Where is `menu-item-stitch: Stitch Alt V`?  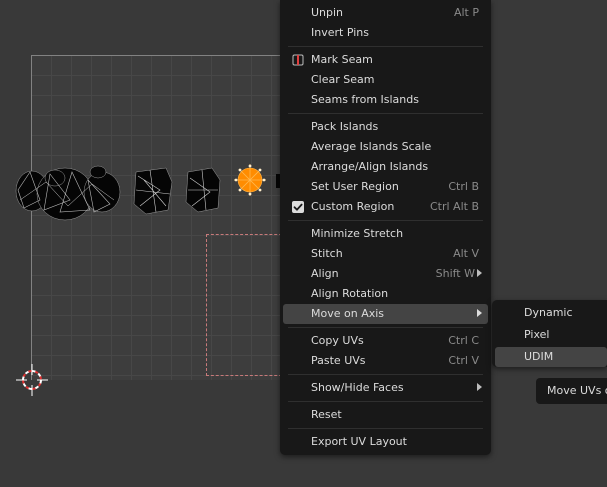 menu-item-stitch: Stitch Alt V is located at coordinates (385, 254).